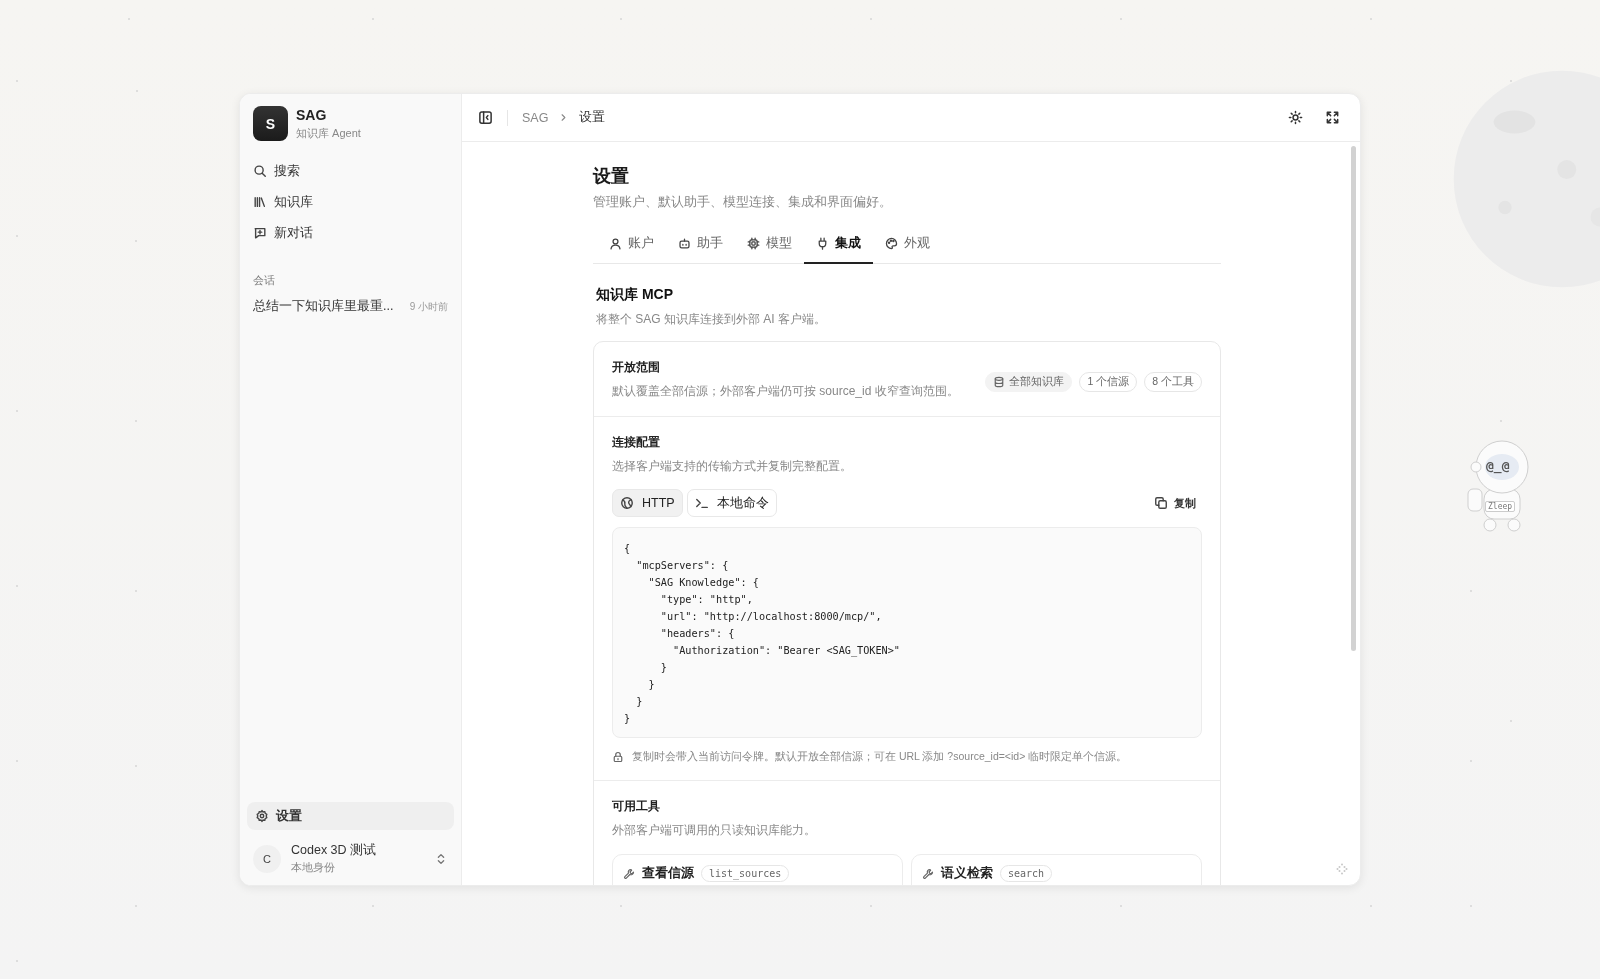 The height and width of the screenshot is (979, 1600). Describe the element at coordinates (647, 503) in the screenshot. I see `transport-button: HTTP` at that location.